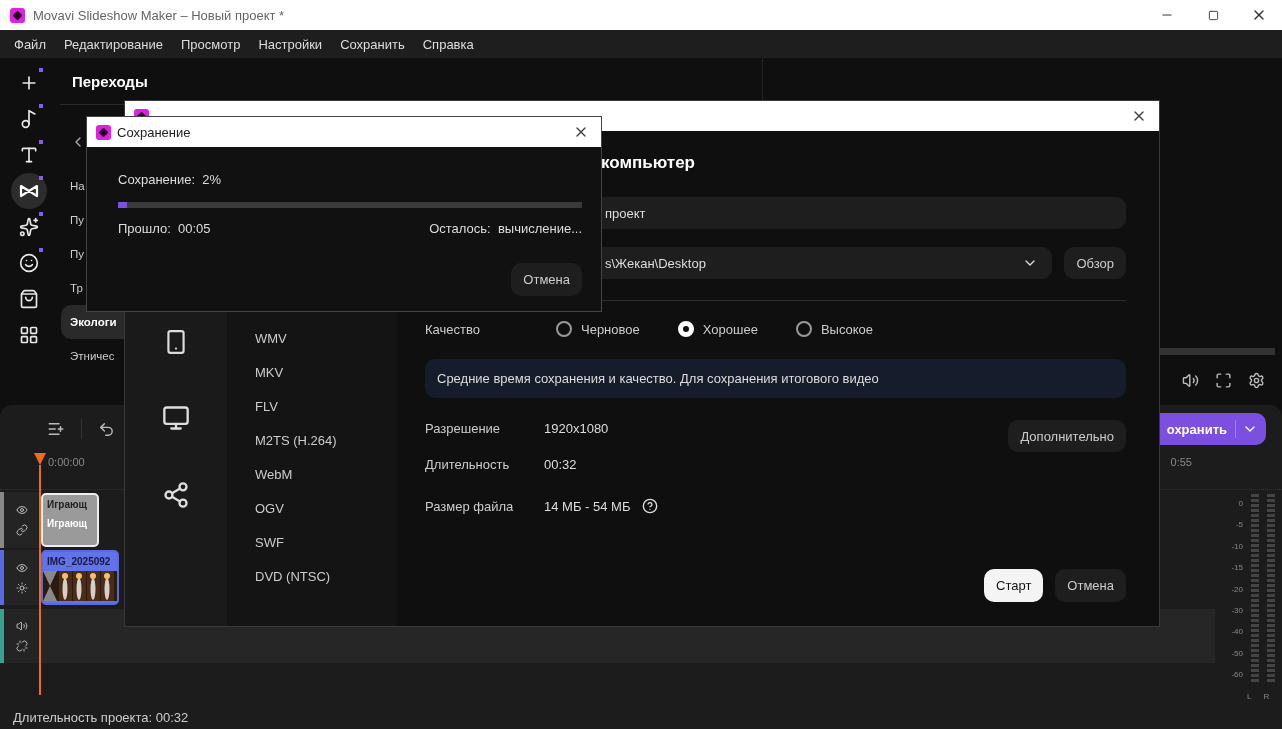 This screenshot has height=729, width=1282. What do you see at coordinates (453, 329) in the screenshot?
I see `quality-label: Качество` at bounding box center [453, 329].